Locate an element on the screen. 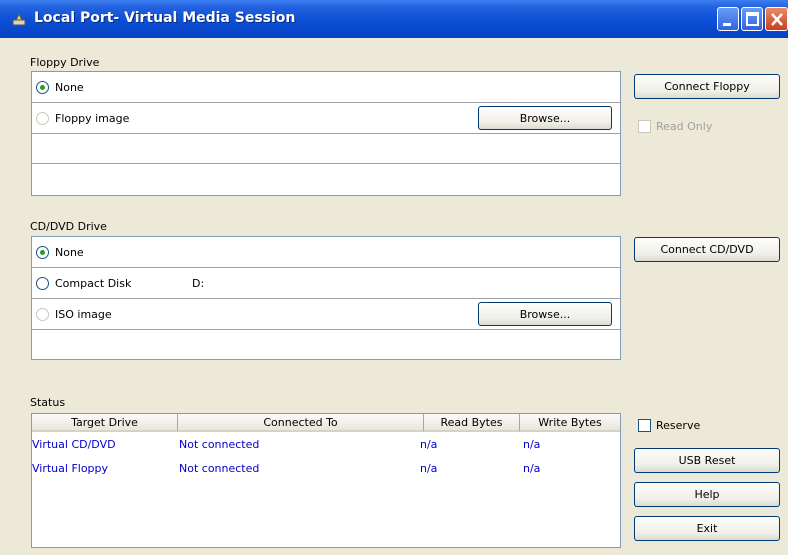 This screenshot has width=788, height=555. cd-compact-row: Compact Disk D: is located at coordinates (326, 283).